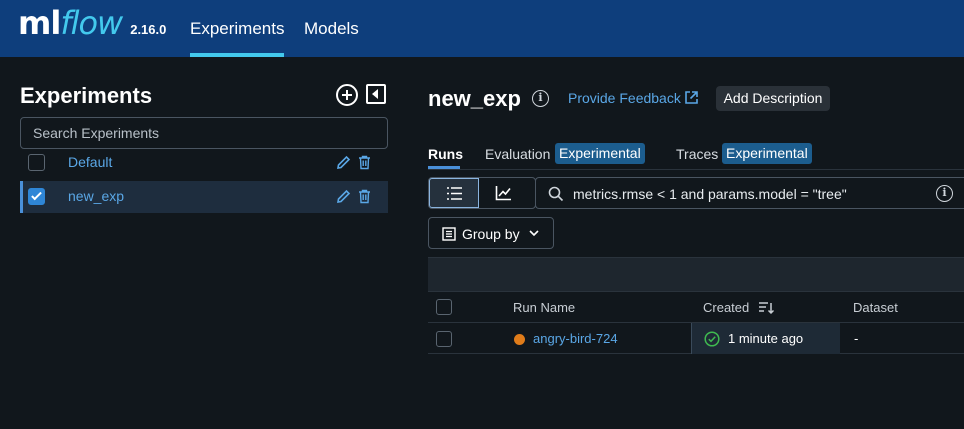 This screenshot has height=429, width=964. I want to click on table-group-header, so click(696, 274).